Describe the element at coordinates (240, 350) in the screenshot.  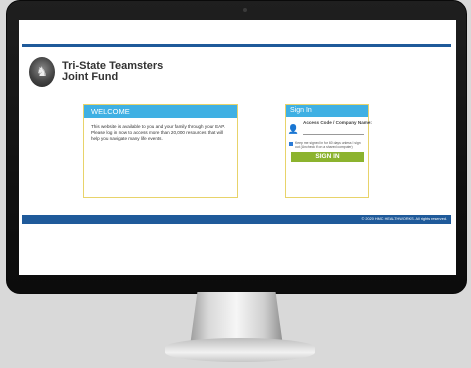
I see `monitor-stand-base` at that location.